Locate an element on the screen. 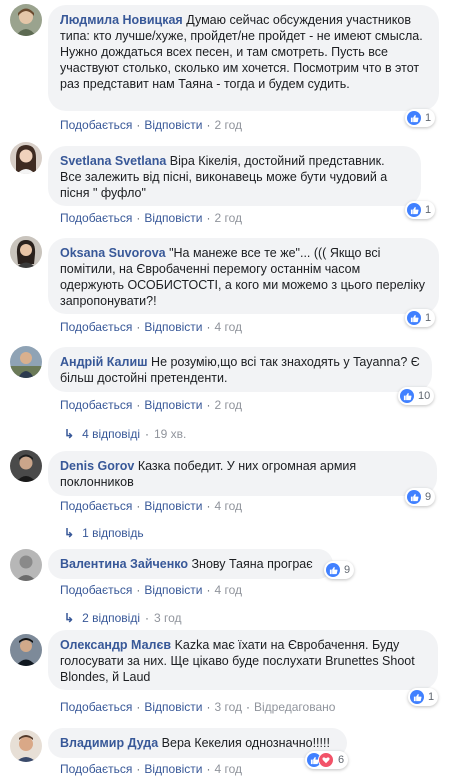 This screenshot has height=781, width=470. replies-count: 1 відповідь is located at coordinates (113, 533).